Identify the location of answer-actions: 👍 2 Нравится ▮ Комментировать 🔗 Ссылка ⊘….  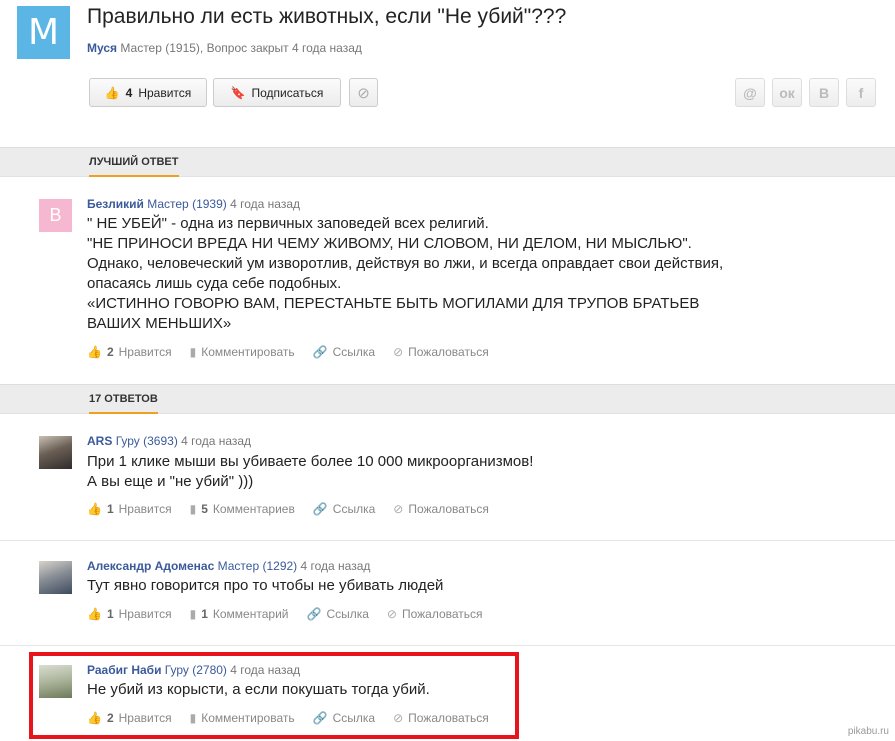
(297, 718).